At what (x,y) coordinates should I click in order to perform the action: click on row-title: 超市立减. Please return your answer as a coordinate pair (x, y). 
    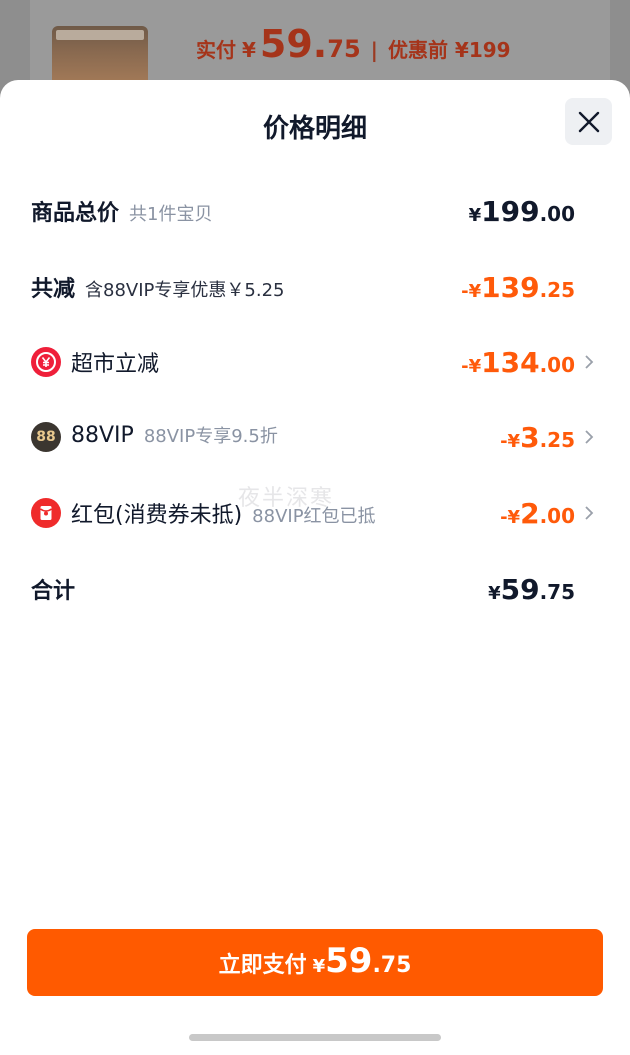
    Looking at the image, I should click on (115, 364).